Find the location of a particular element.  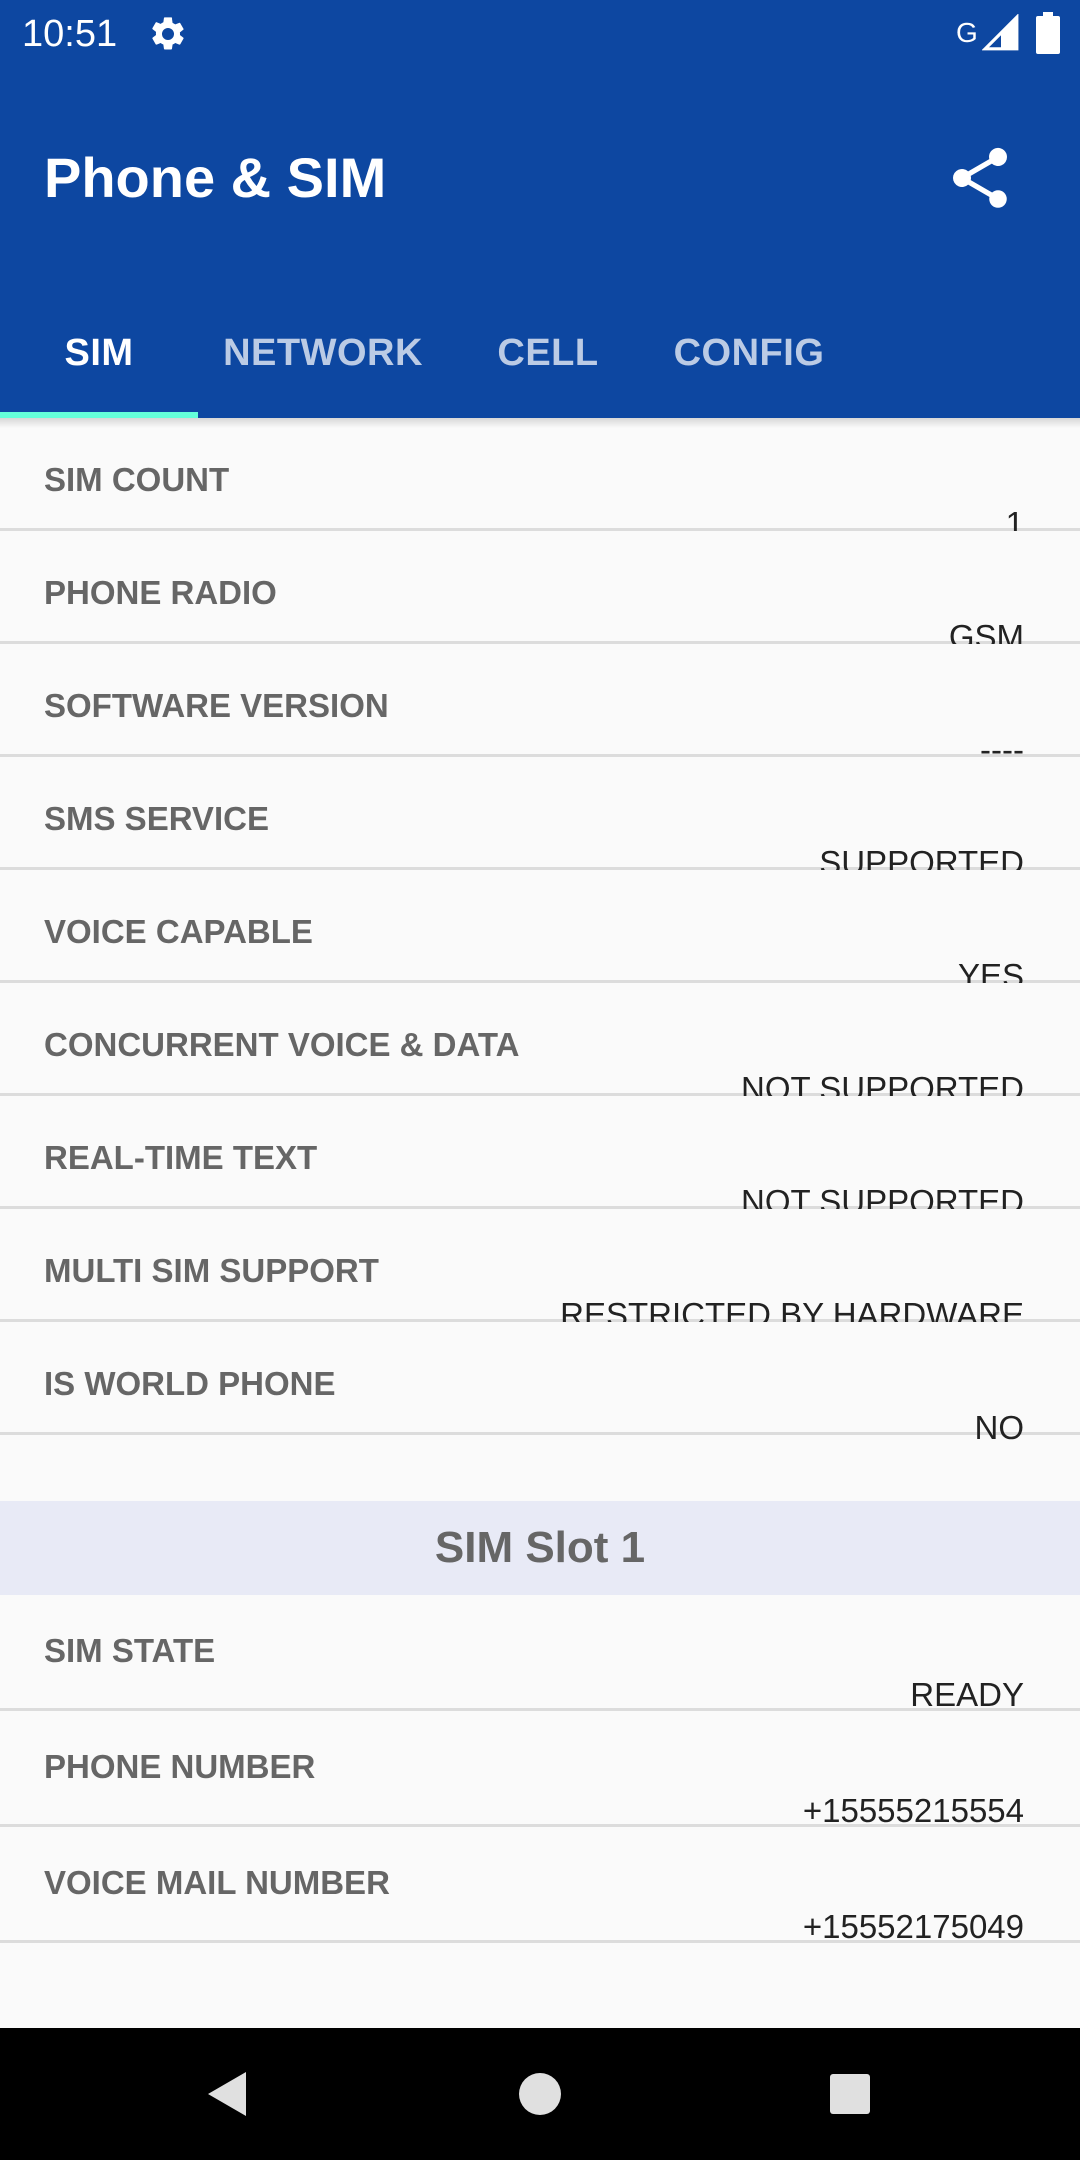

row-label: PHONE NUMBER is located at coordinates (180, 1766).